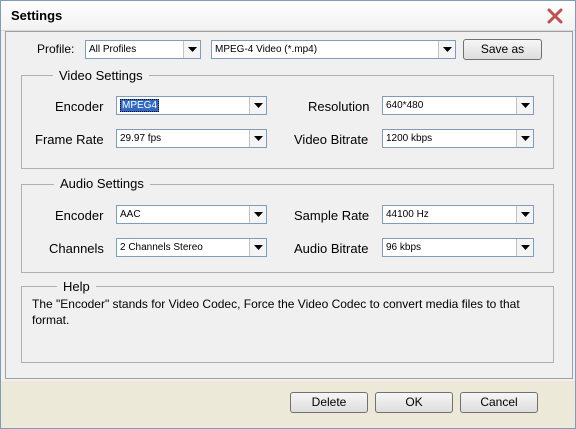  What do you see at coordinates (407, 214) in the screenshot?
I see `sample-rate-value: 44100 Hz` at bounding box center [407, 214].